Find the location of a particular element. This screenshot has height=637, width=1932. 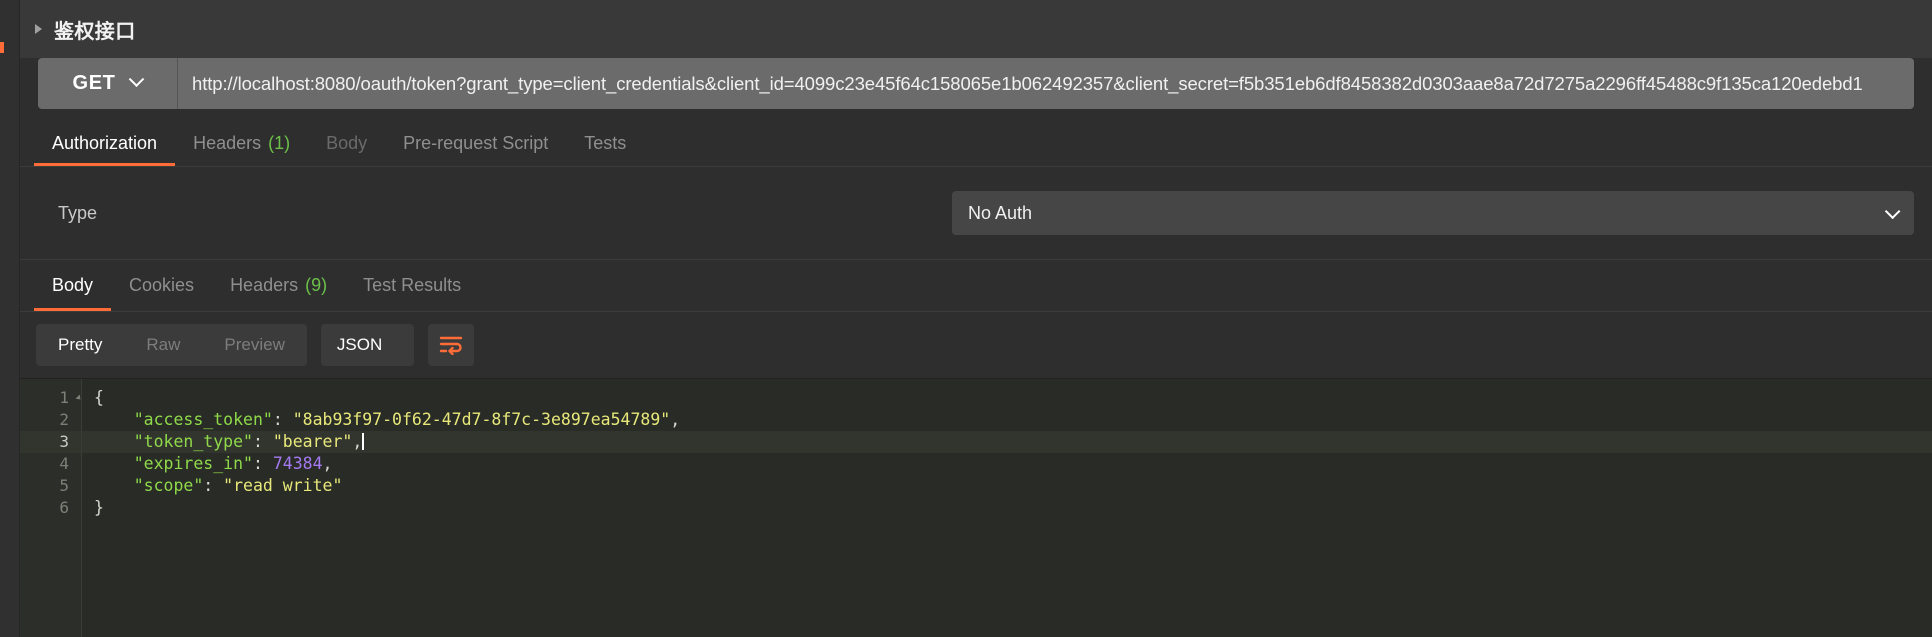

tab-tests: Tests is located at coordinates (605, 143).